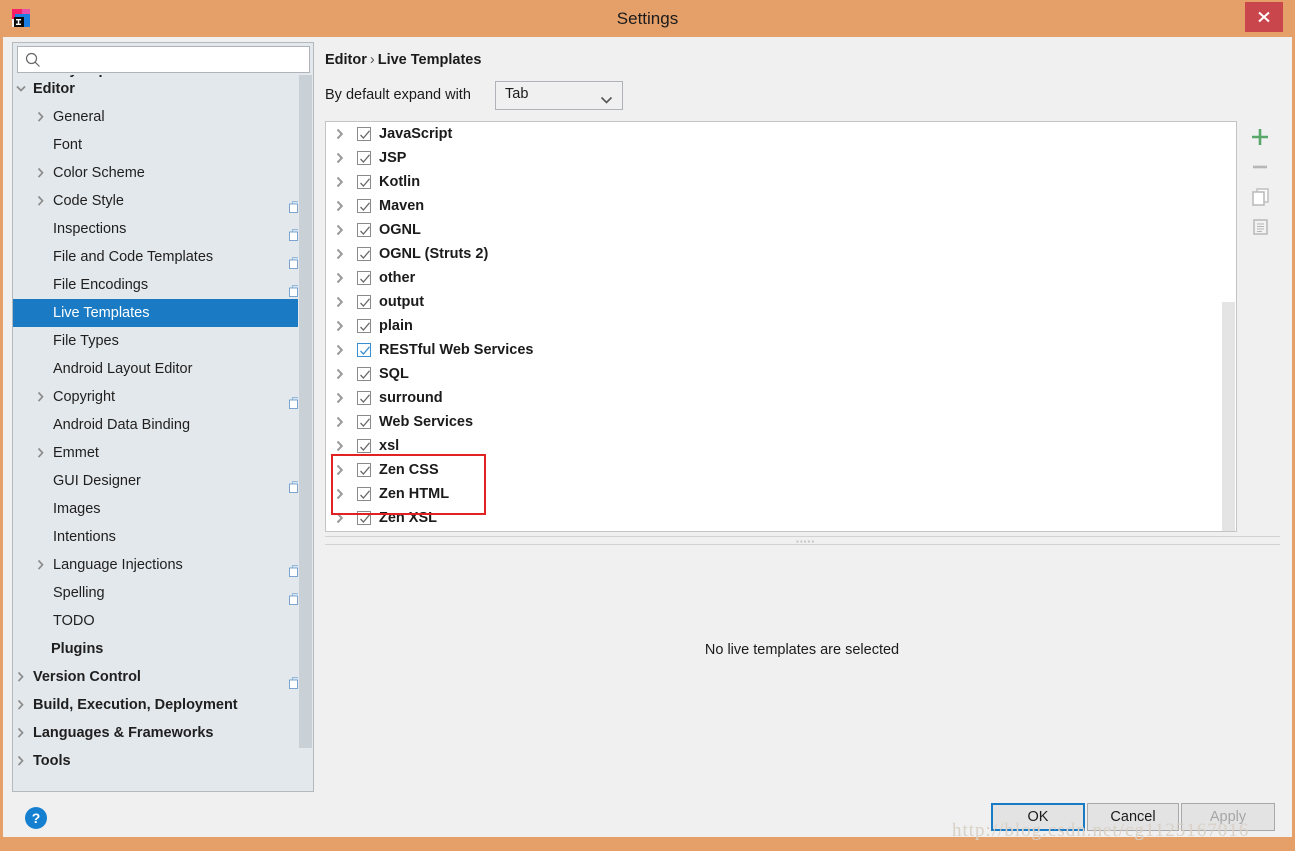 The image size is (1295, 851). Describe the element at coordinates (1133, 817) in the screenshot. I see `cancel-button: Cancel` at that location.